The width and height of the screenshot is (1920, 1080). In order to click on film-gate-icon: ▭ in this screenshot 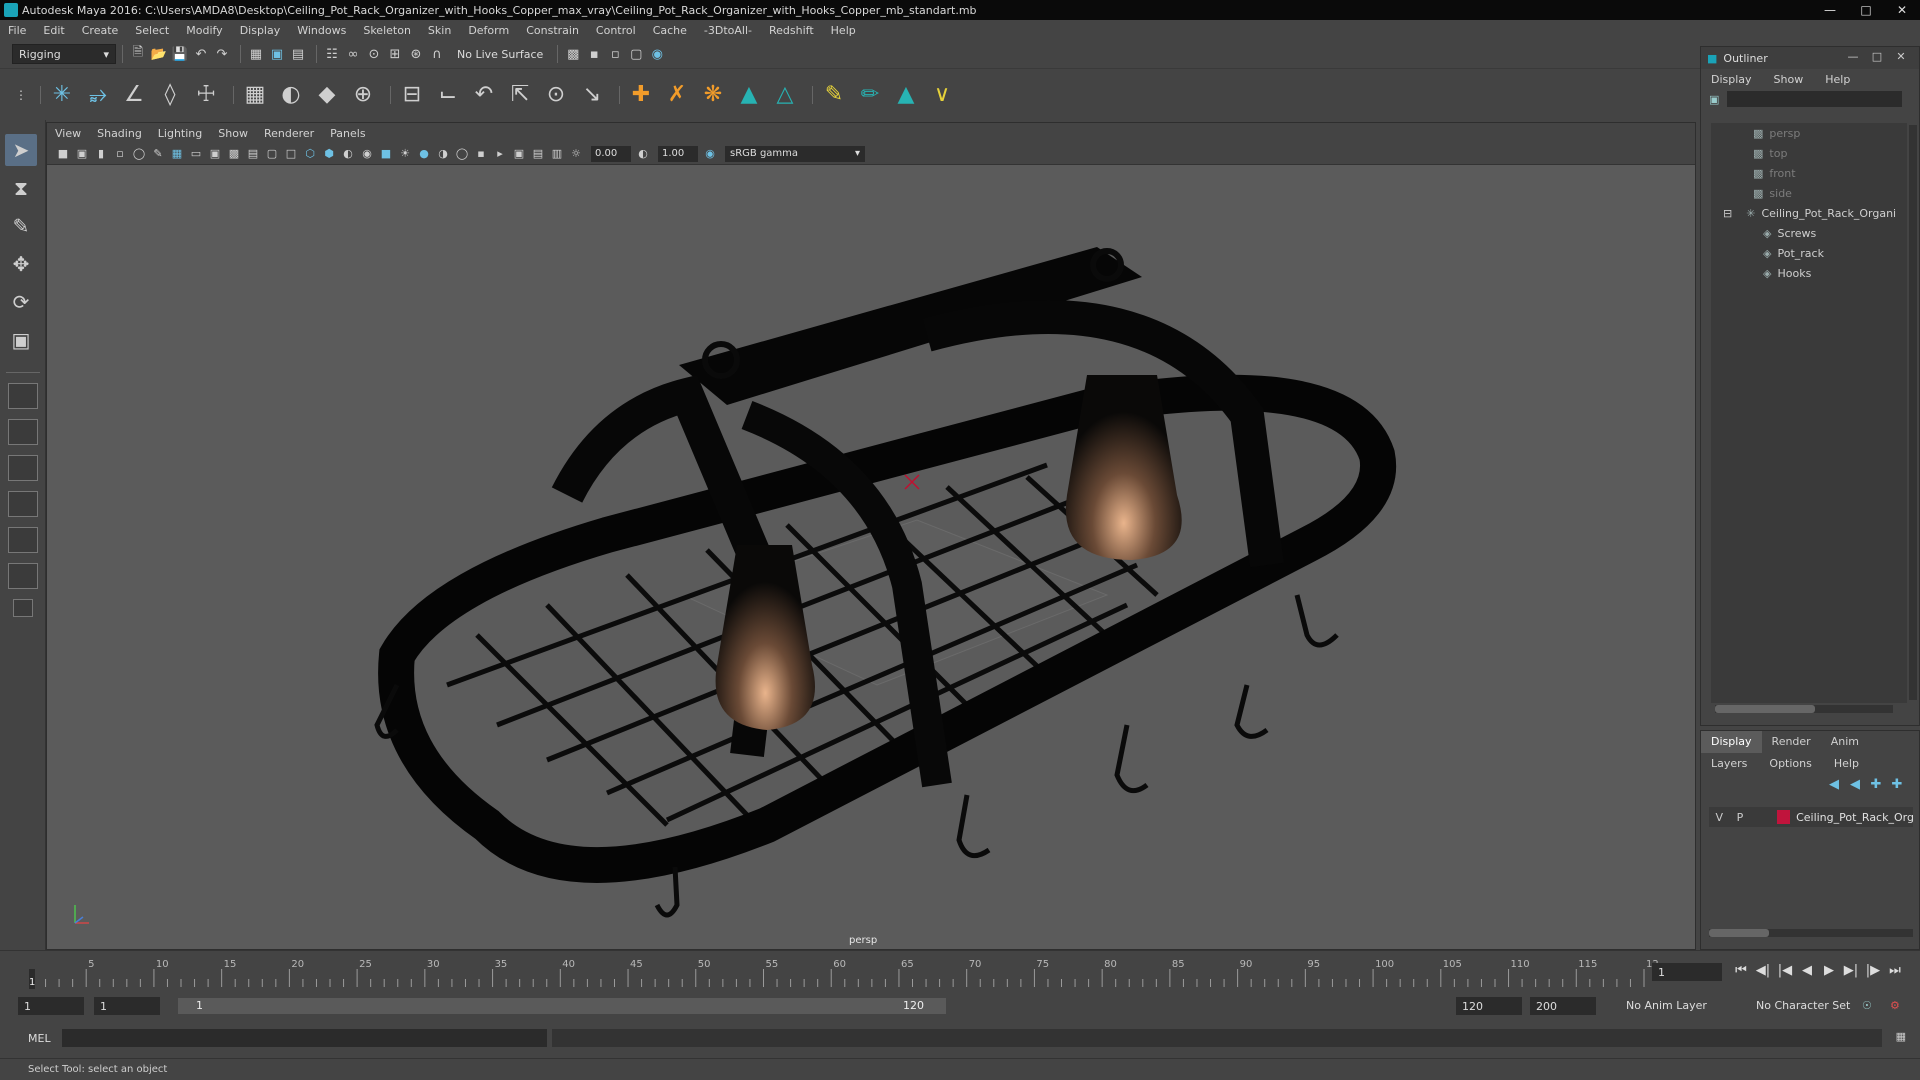, I will do `click(196, 154)`.